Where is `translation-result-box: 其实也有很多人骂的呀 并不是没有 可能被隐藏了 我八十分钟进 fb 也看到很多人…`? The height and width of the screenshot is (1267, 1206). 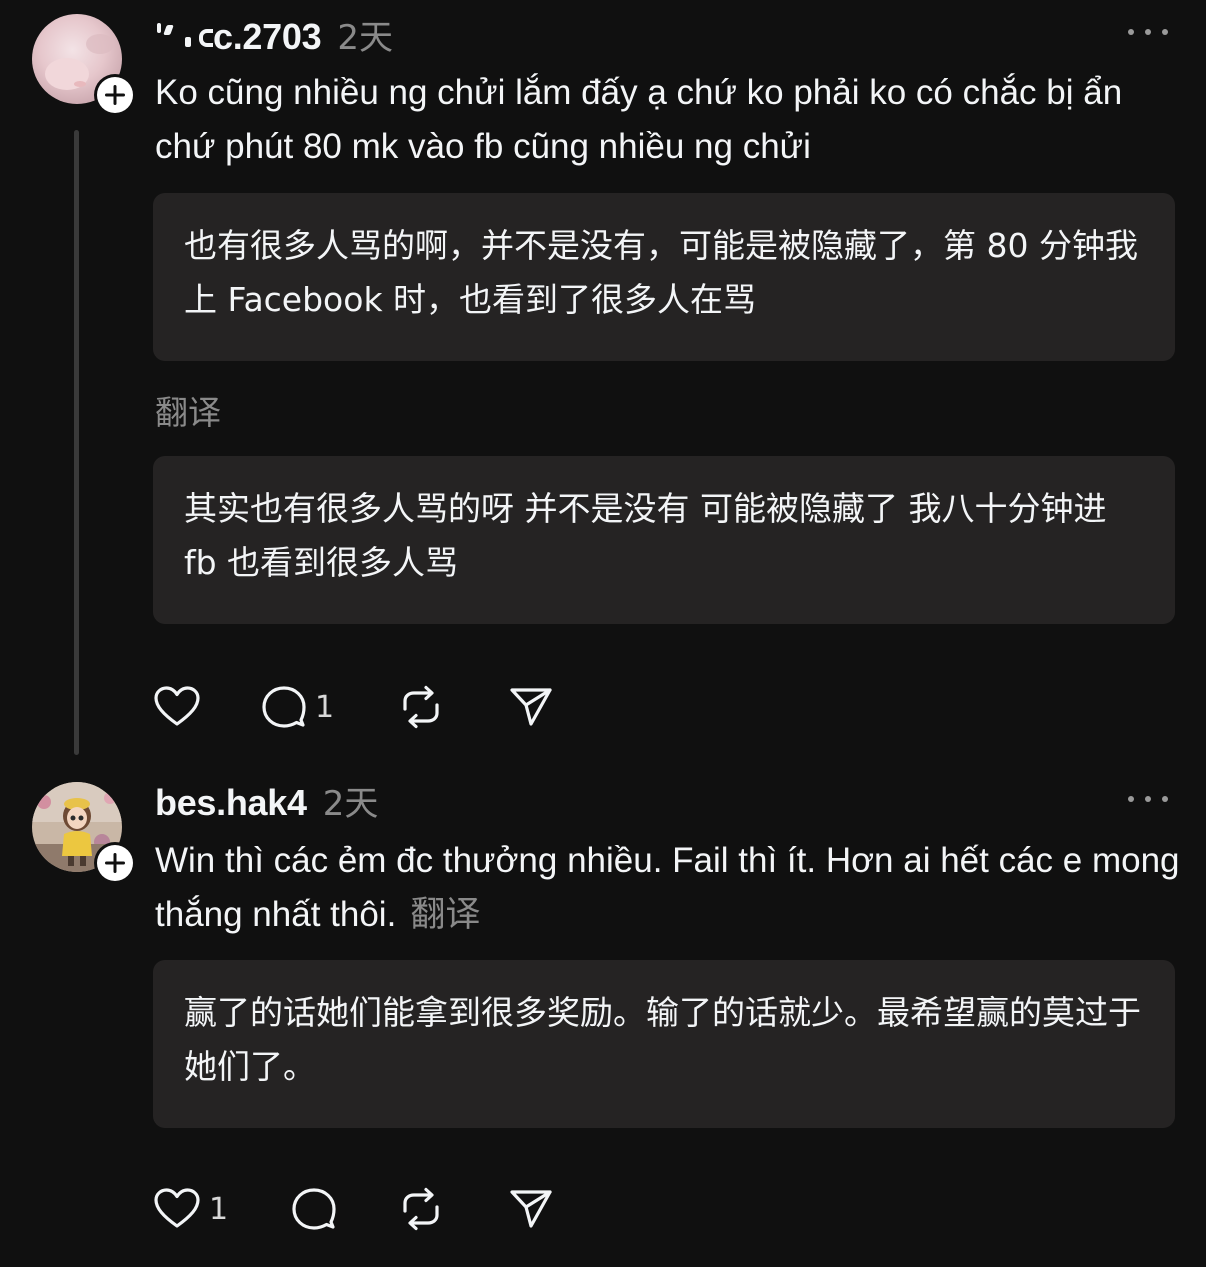
translation-result-box: 其实也有很多人骂的呀 并不是没有 可能被隐藏了 我八十分钟进 fb 也看到很多人… is located at coordinates (664, 540).